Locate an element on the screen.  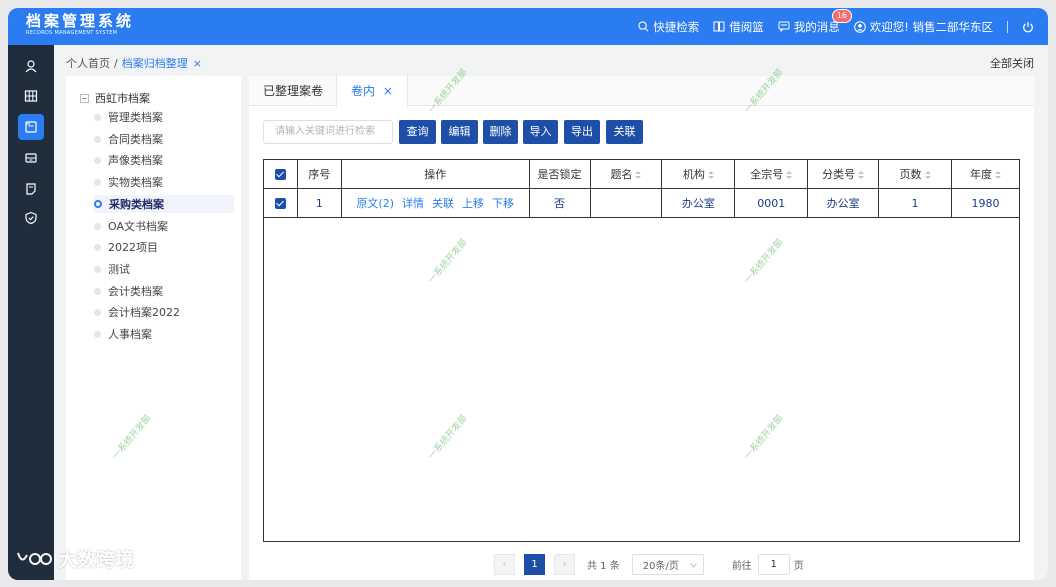
tree-item: 2022项目 is located at coordinates (164, 247).